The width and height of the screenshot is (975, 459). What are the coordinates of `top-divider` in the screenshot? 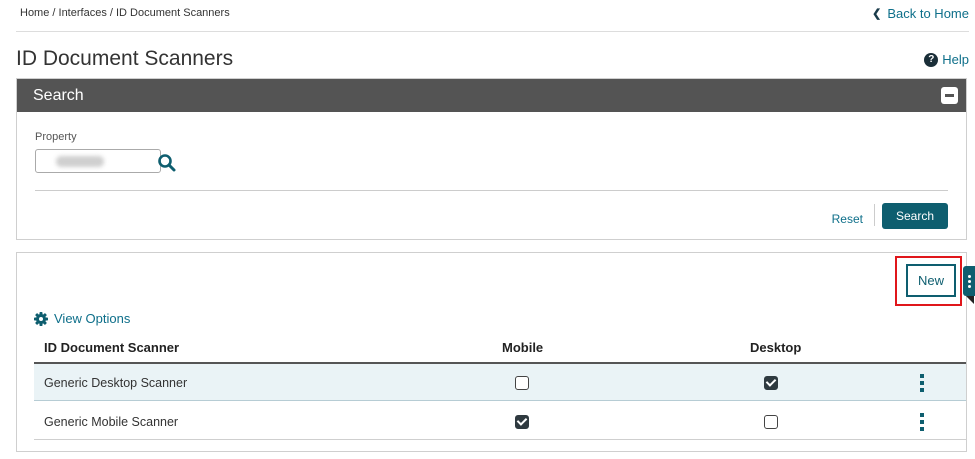 It's located at (492, 31).